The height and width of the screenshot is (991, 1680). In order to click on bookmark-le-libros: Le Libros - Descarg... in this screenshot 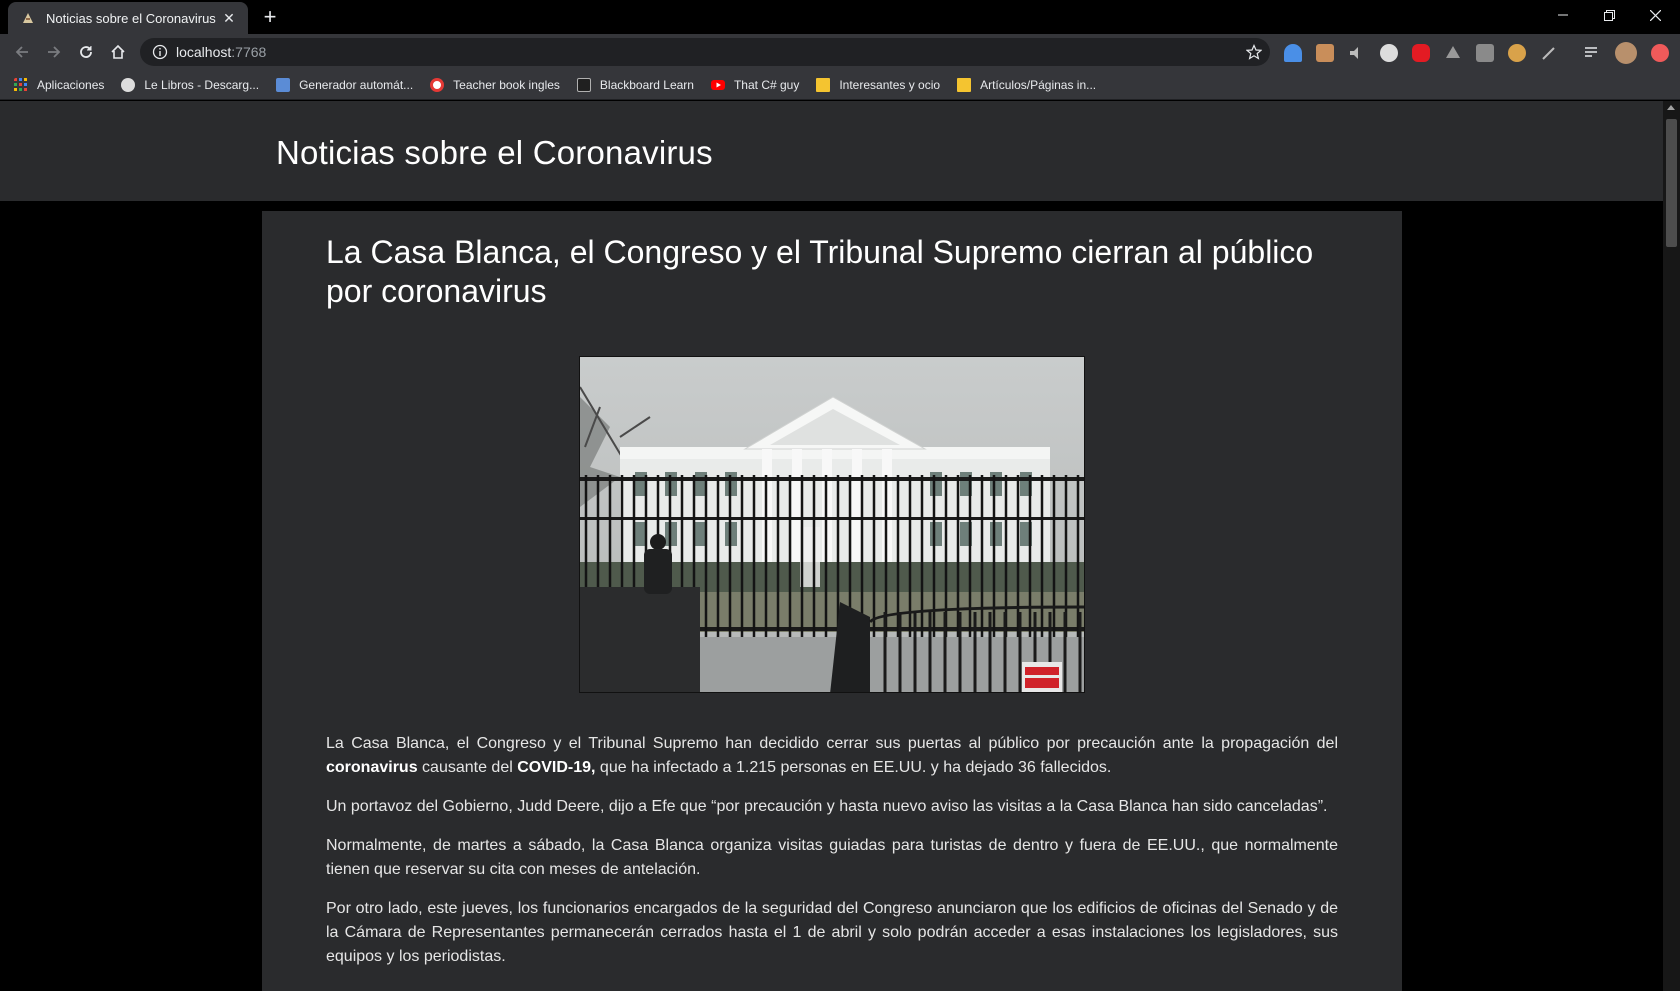, I will do `click(190, 84)`.